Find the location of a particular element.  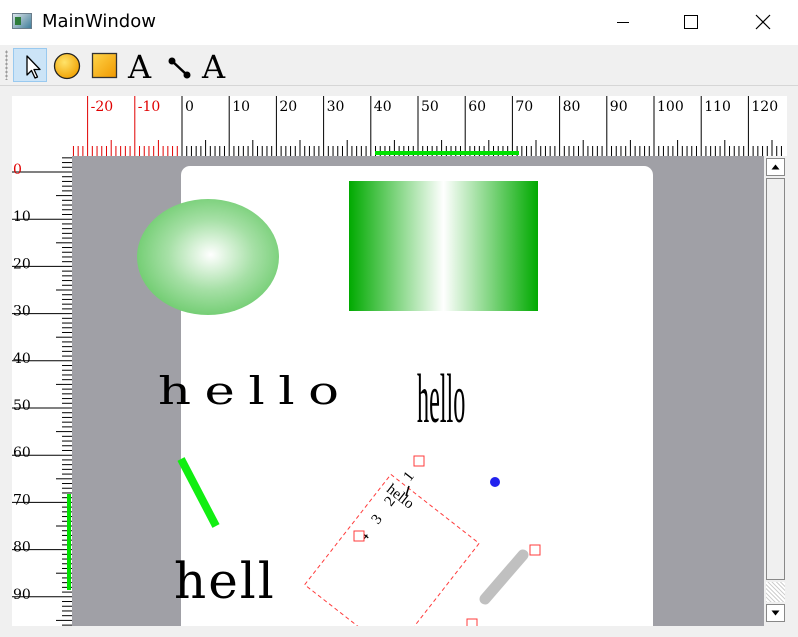

minimize-icon is located at coordinates (623, 22).